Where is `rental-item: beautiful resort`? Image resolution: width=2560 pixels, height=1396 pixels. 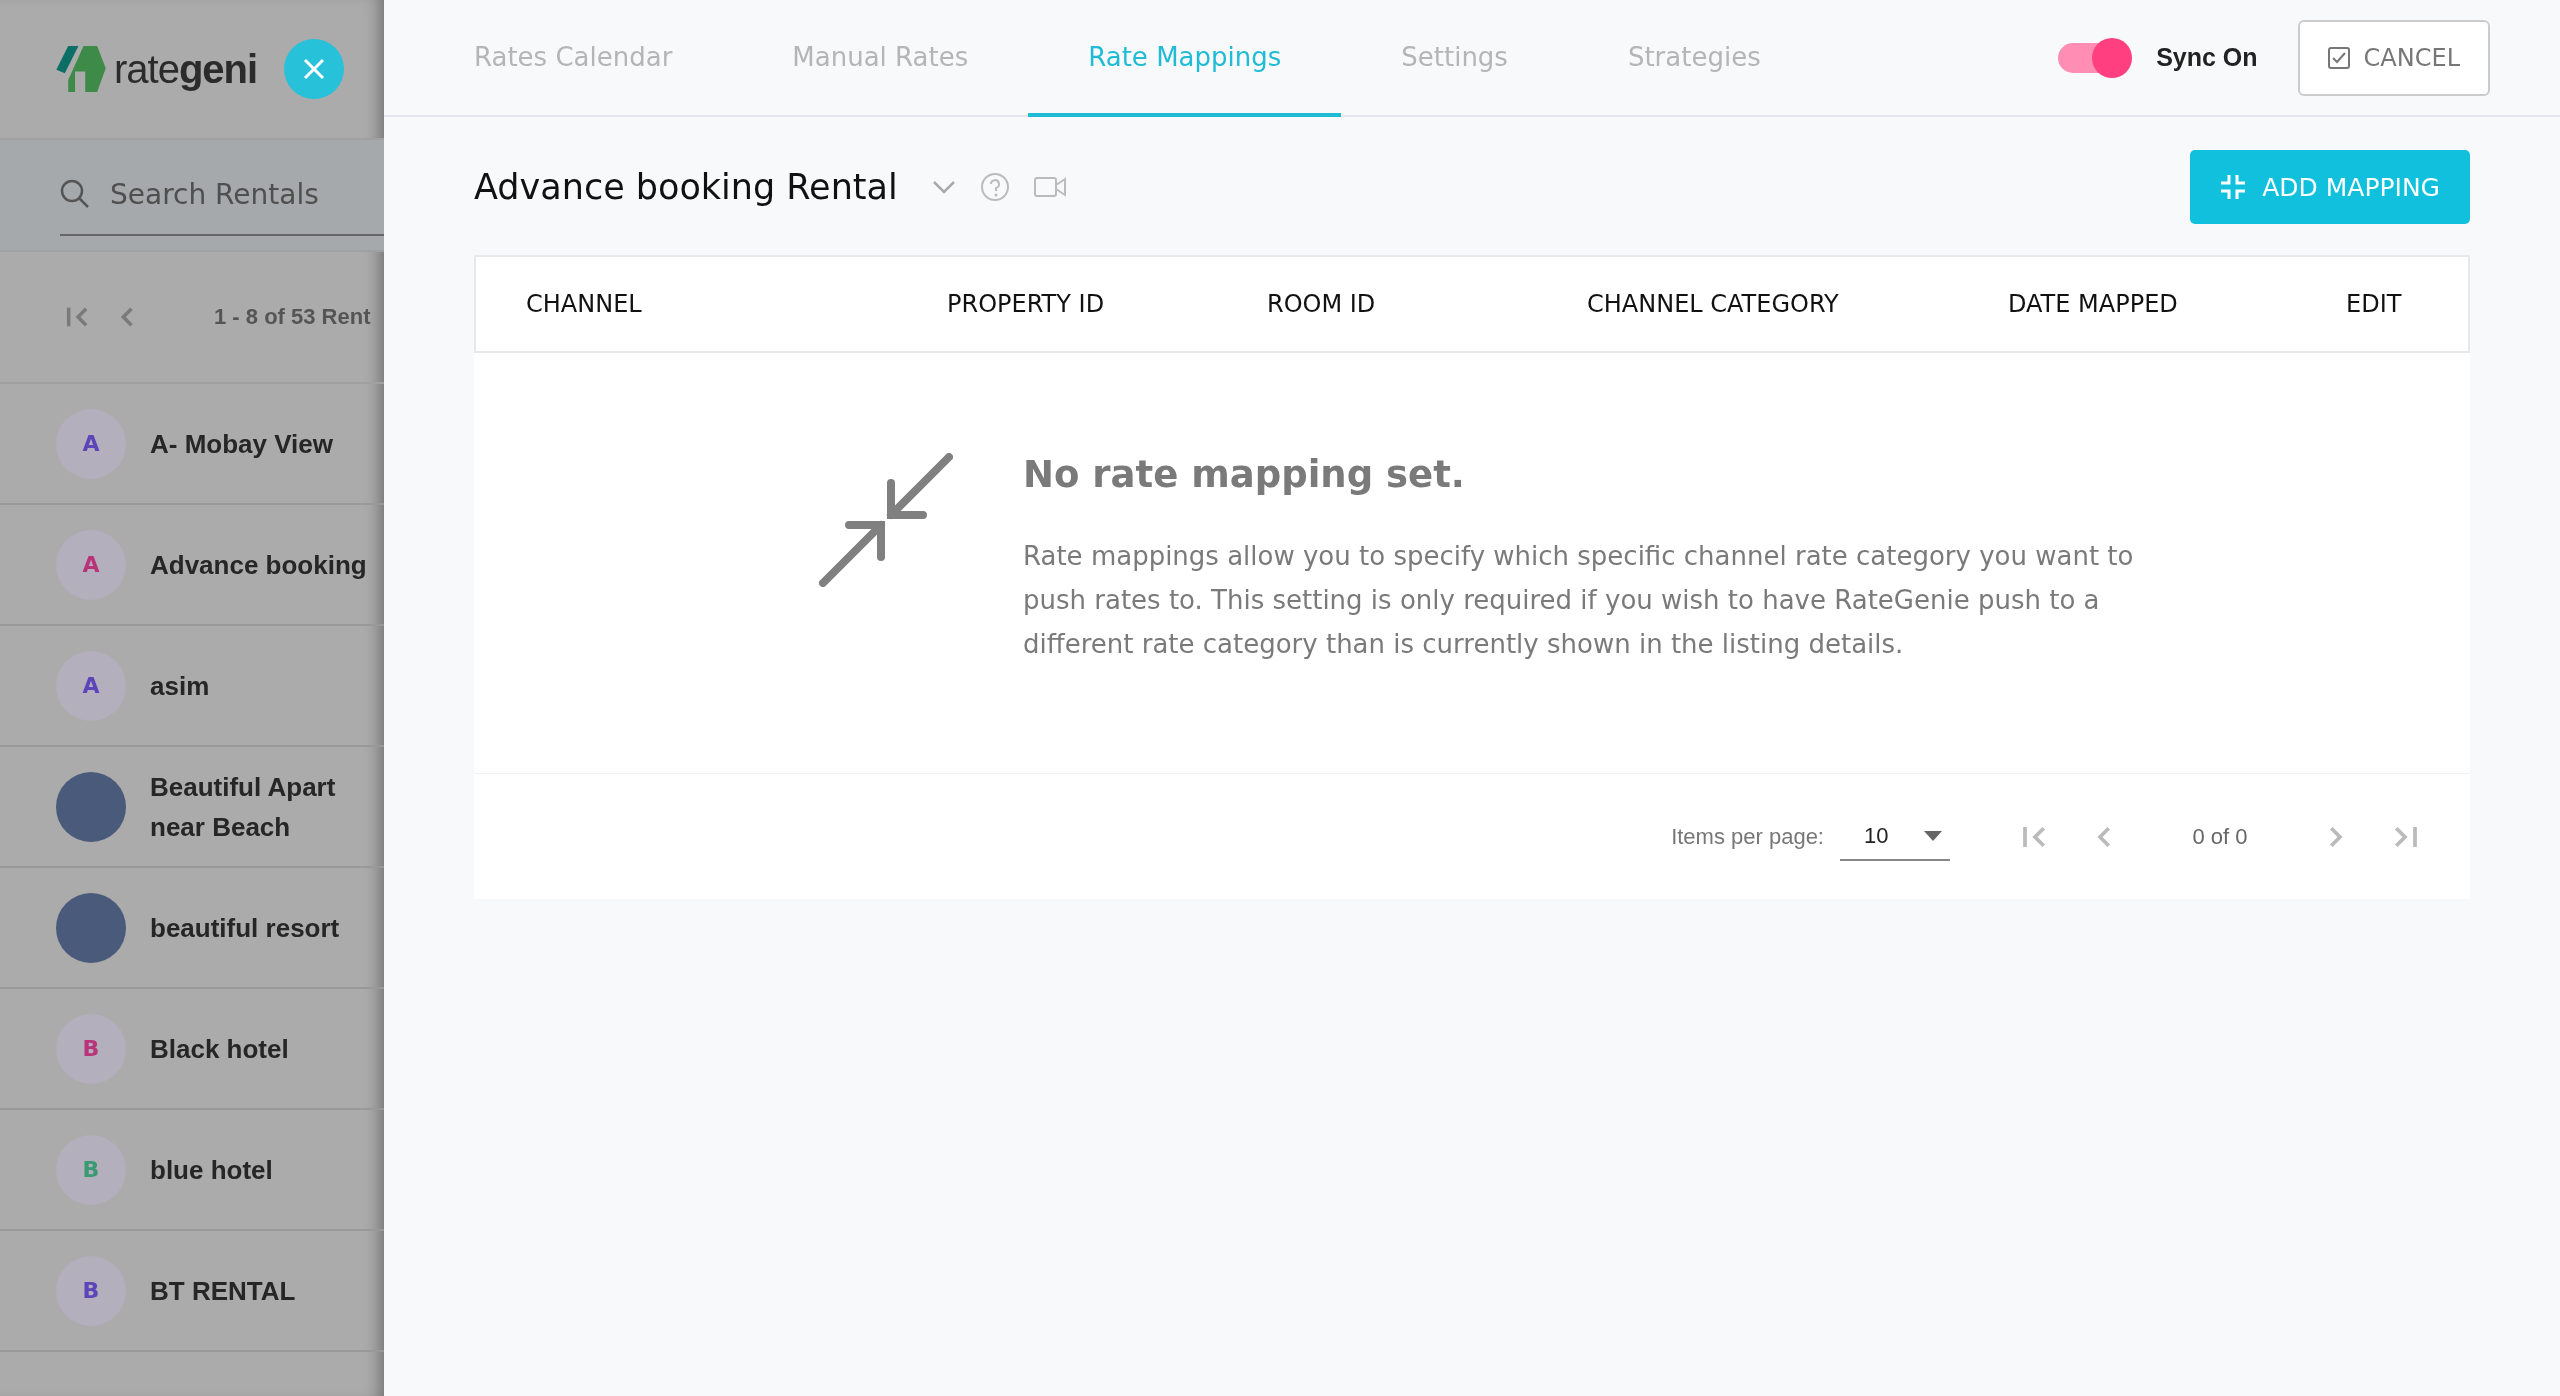
rental-item: beautiful resort is located at coordinates (192, 928).